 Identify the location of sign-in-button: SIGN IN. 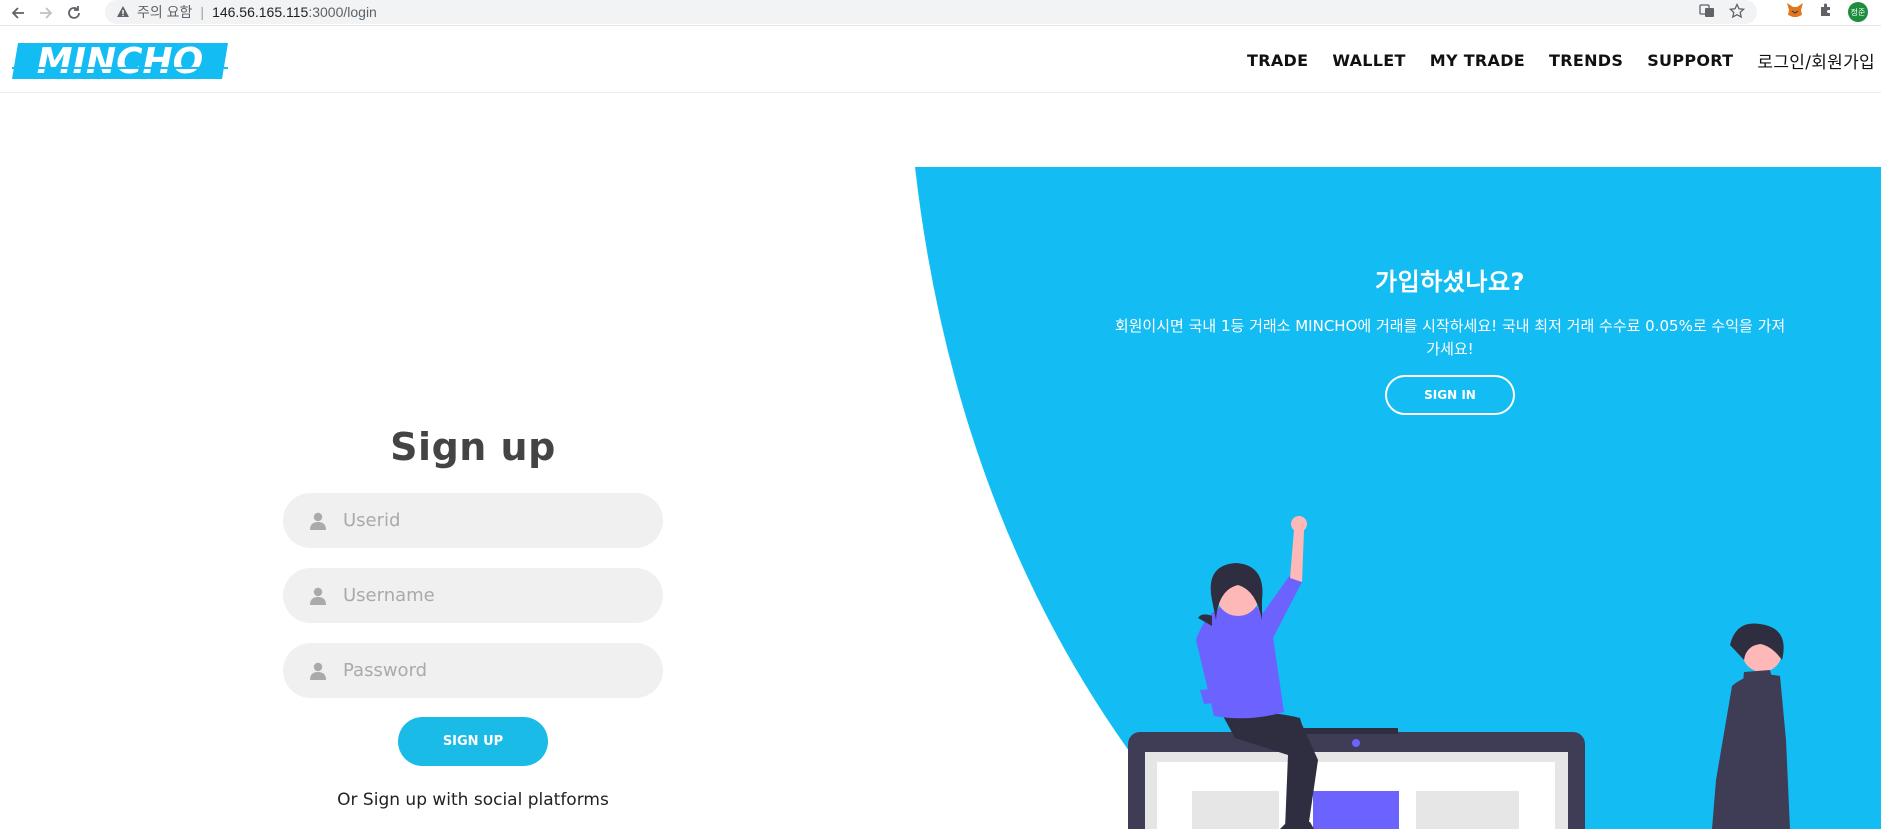
(1450, 395).